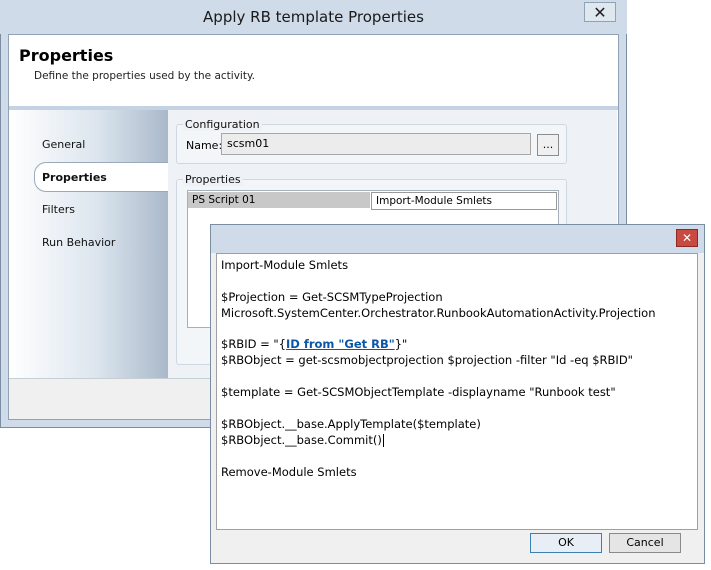  Describe the element at coordinates (213, 179) in the screenshot. I see `properties-group-label: Properties` at that location.